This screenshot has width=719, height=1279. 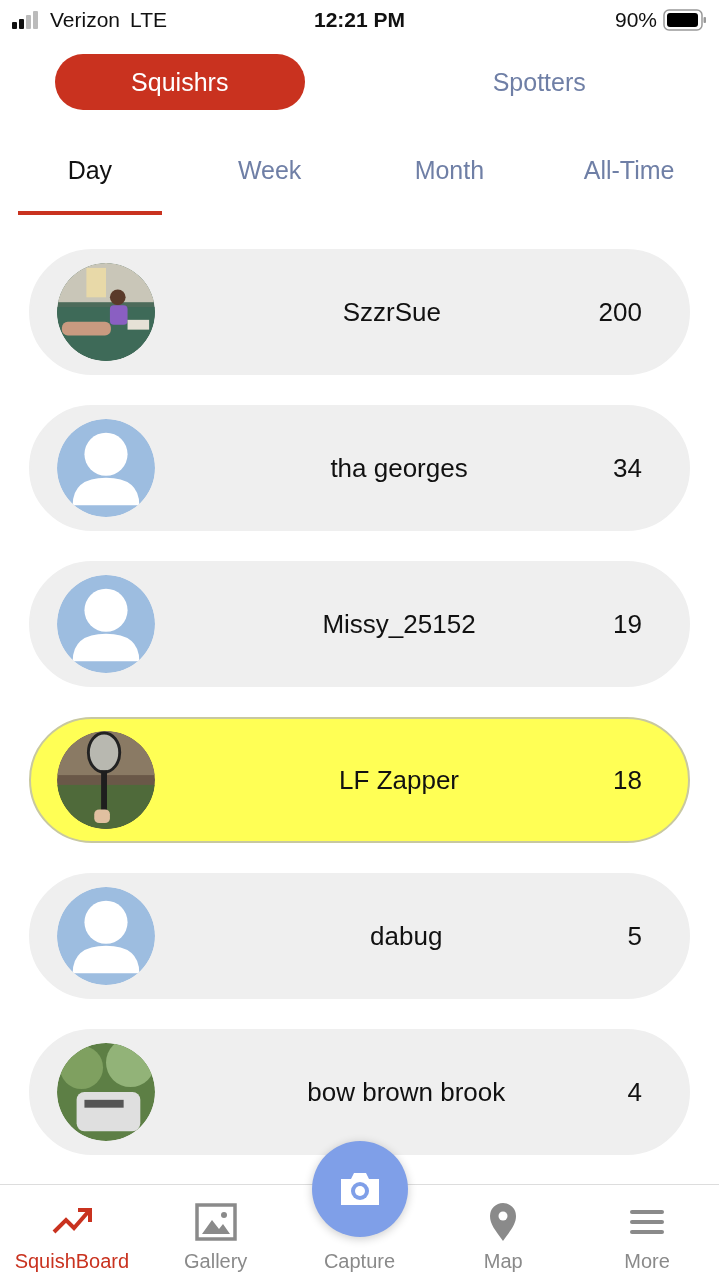 What do you see at coordinates (627, 624) in the screenshot?
I see `player-score: 19` at bounding box center [627, 624].